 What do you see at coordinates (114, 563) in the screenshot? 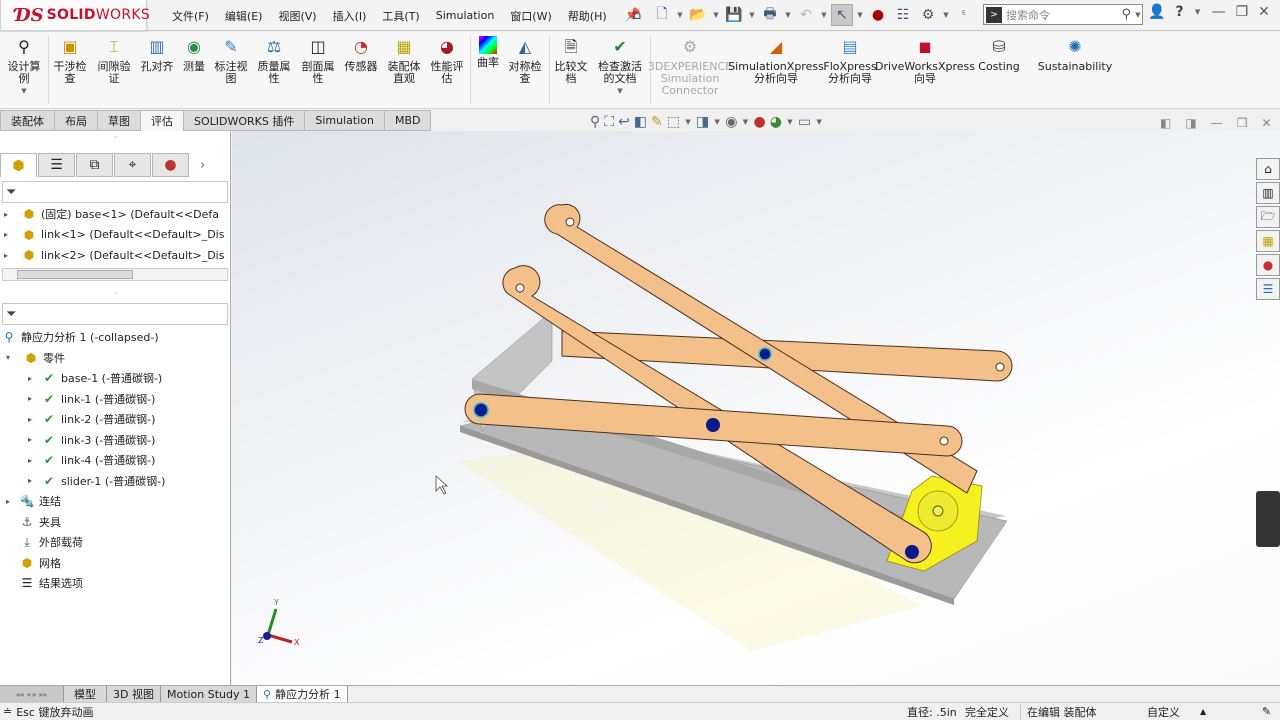
I see `mesh-row: ⬢ 网格` at bounding box center [114, 563].